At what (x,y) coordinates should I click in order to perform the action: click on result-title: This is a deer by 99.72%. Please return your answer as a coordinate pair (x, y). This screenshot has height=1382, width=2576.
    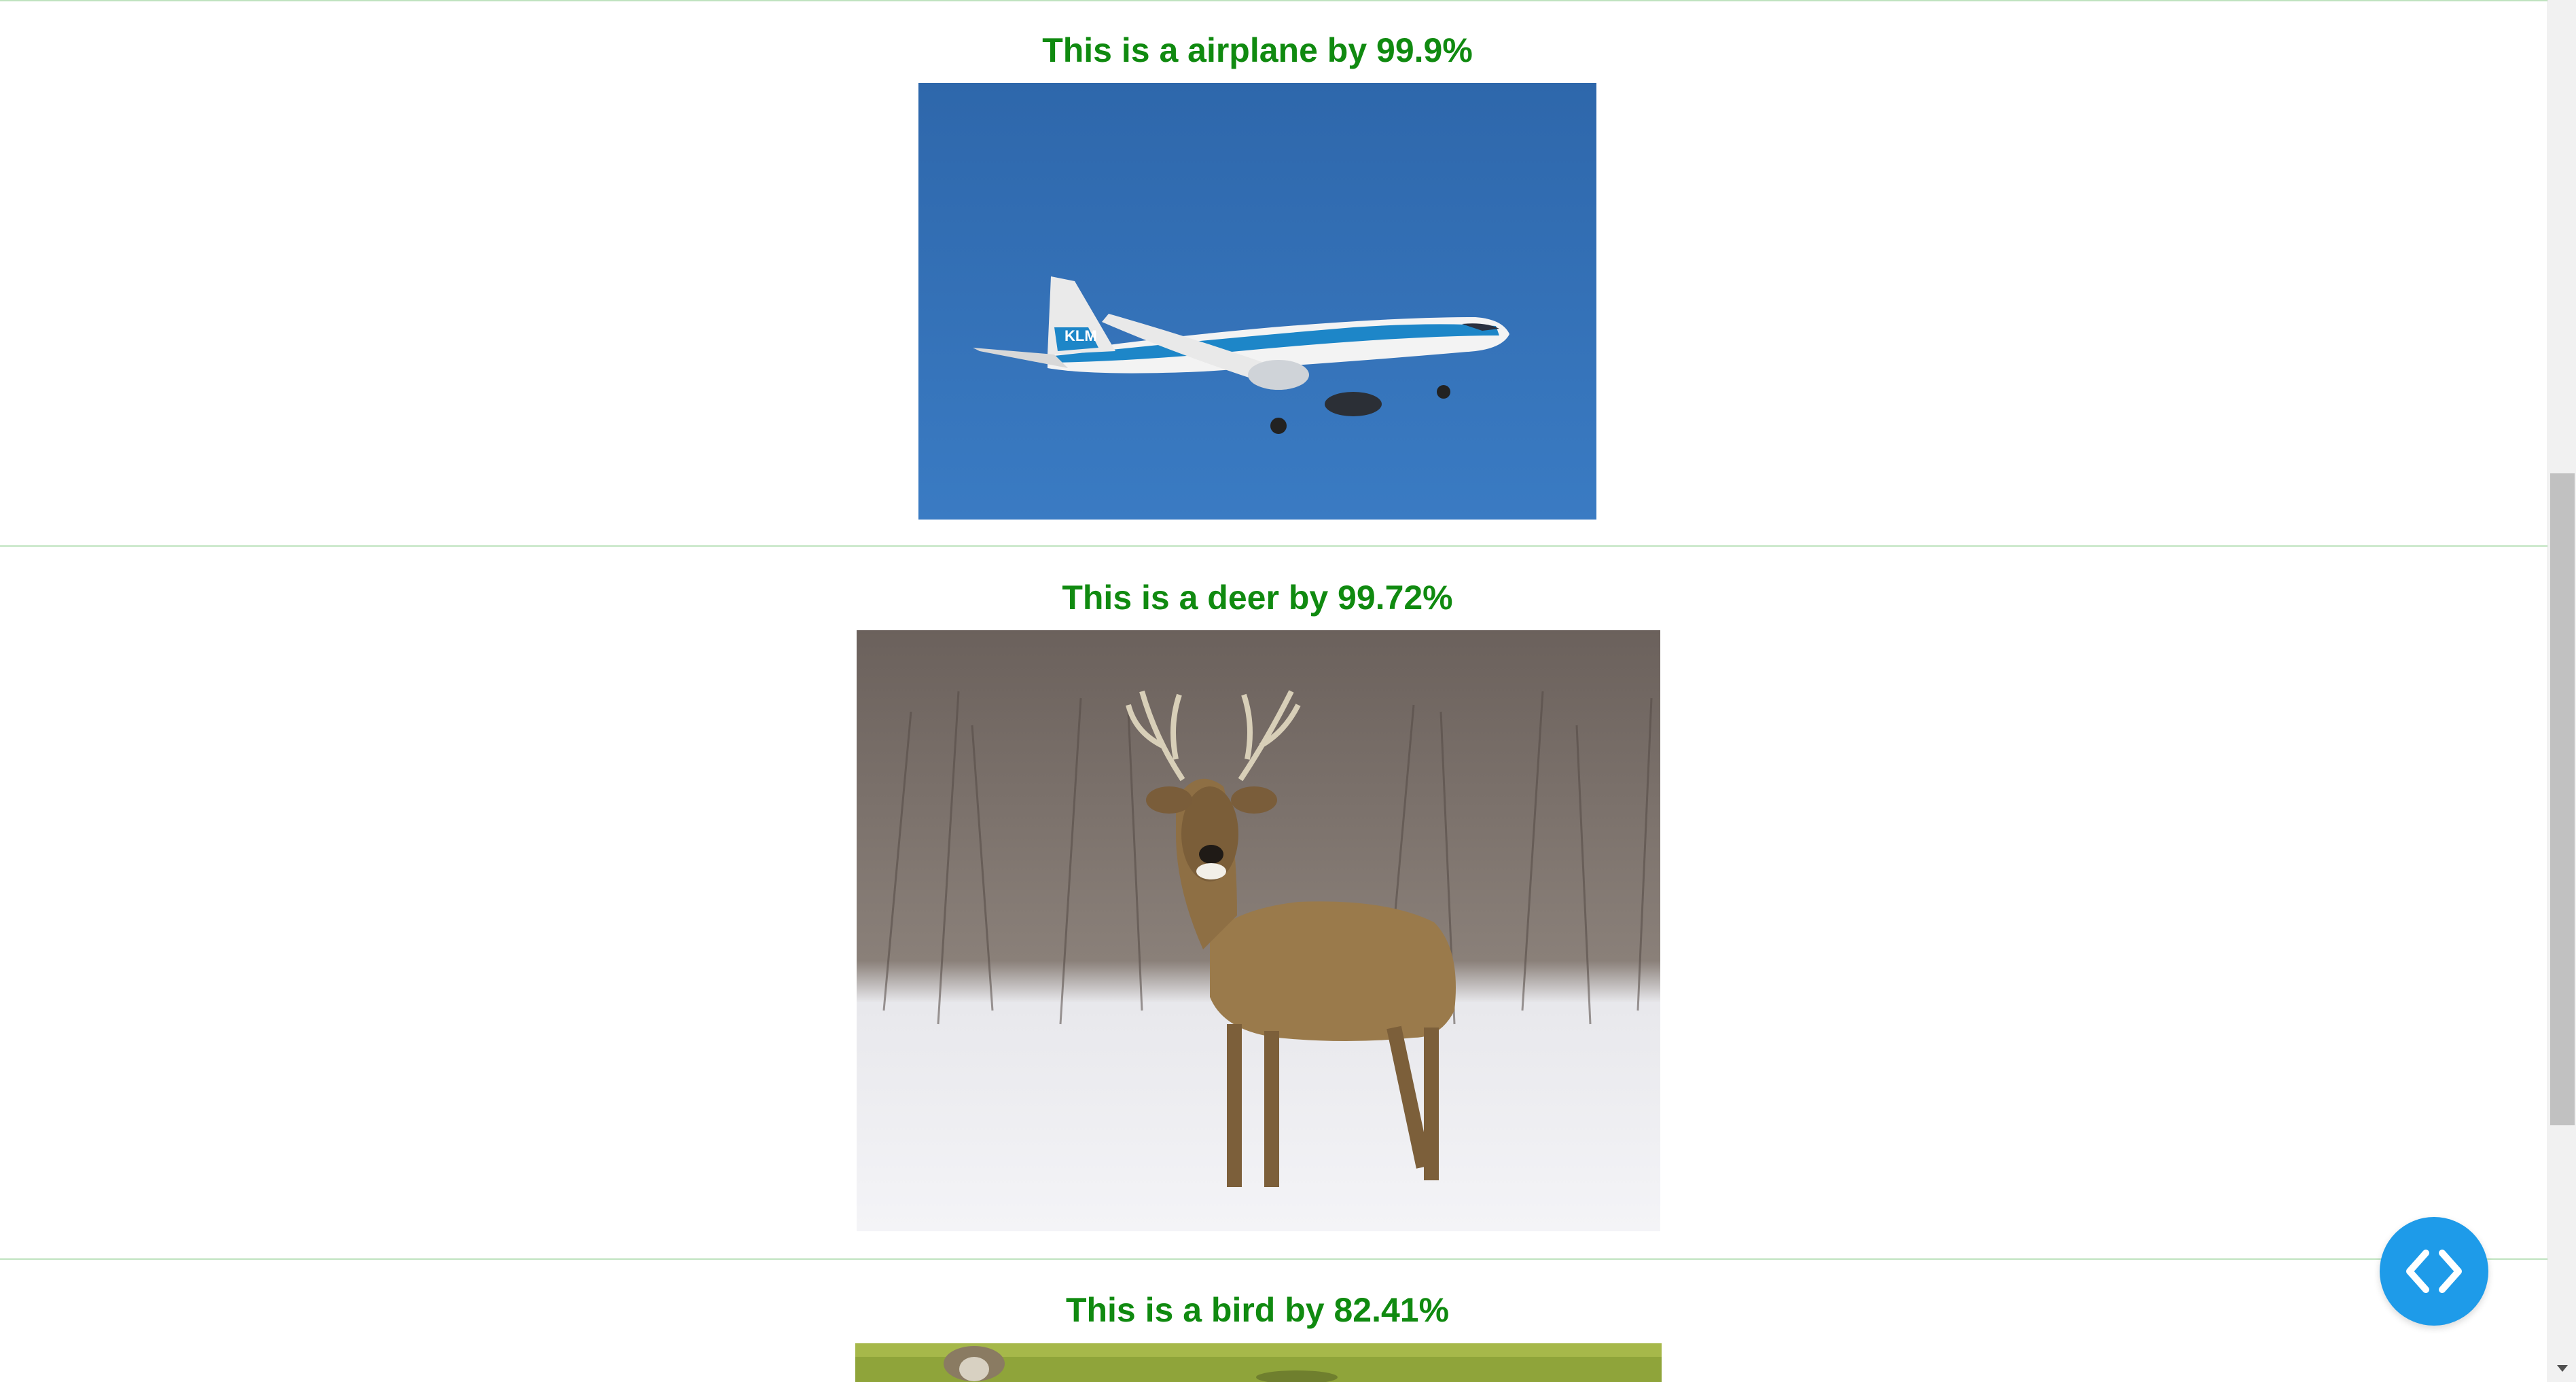
    Looking at the image, I should click on (1257, 598).